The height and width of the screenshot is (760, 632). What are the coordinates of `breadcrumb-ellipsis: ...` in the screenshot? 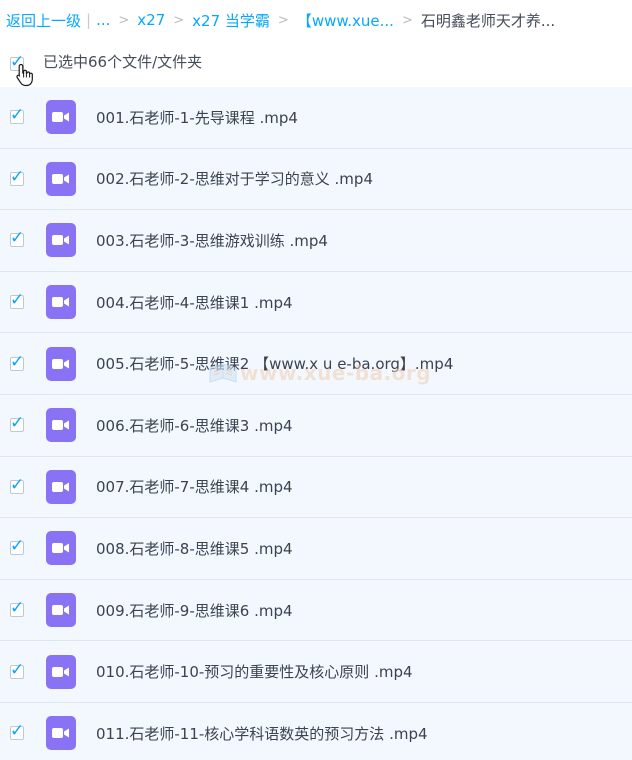 It's located at (103, 20).